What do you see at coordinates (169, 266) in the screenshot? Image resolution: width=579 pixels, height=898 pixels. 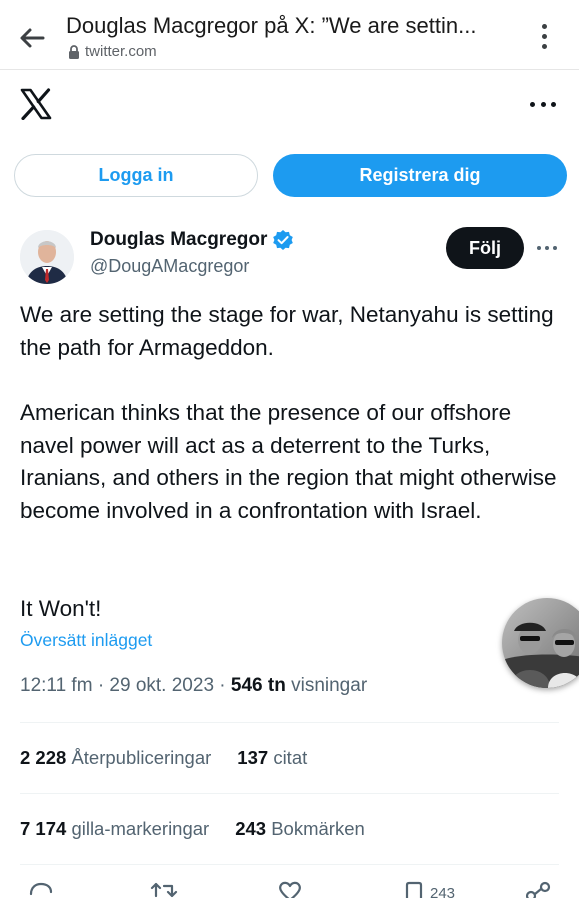 I see `author-handle: @DougAMacgregor` at bounding box center [169, 266].